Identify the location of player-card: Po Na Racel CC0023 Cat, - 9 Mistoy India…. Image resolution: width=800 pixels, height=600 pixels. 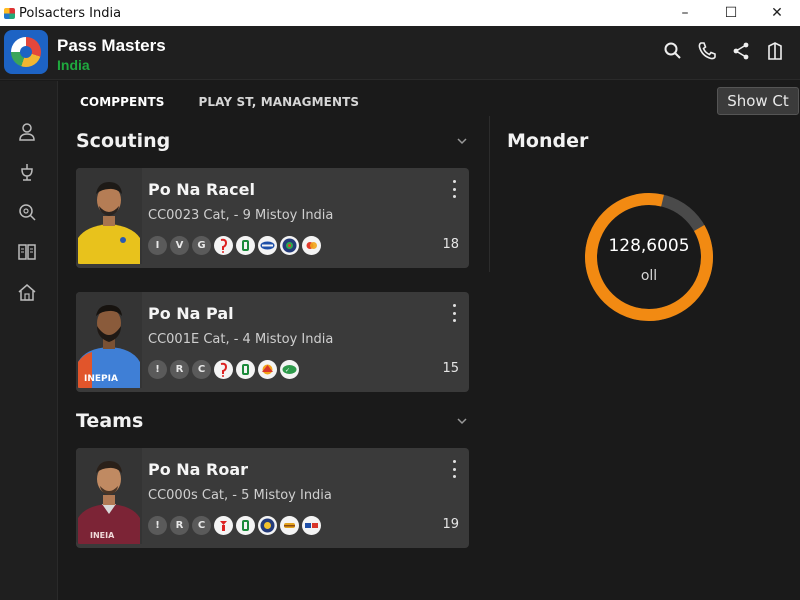
(272, 218).